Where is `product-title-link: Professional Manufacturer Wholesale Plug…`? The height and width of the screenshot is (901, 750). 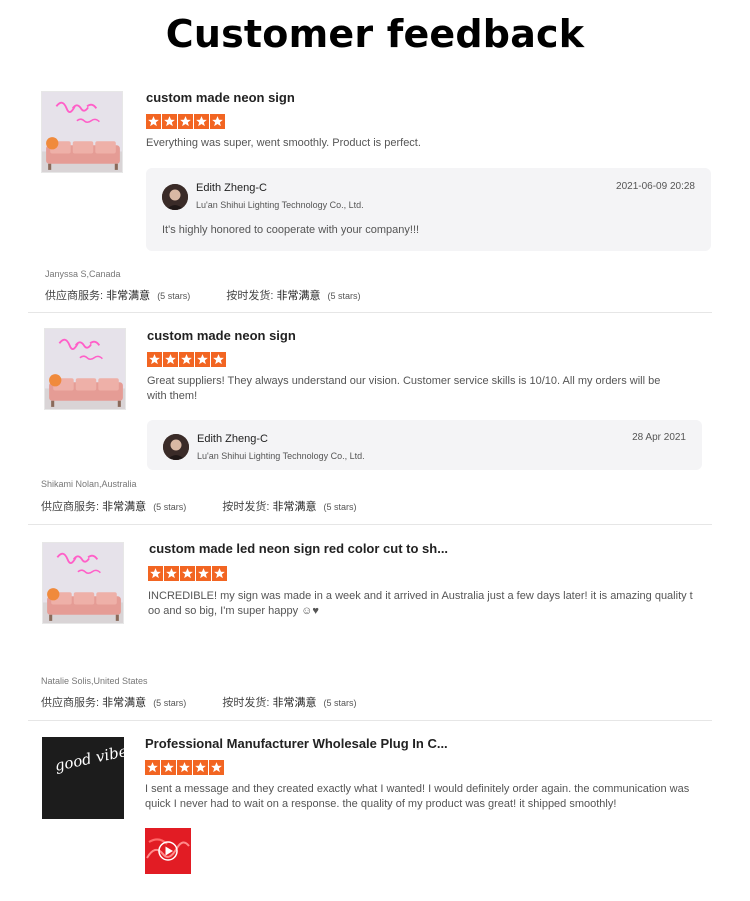
product-title-link: Professional Manufacturer Wholesale Plug… is located at coordinates (296, 743).